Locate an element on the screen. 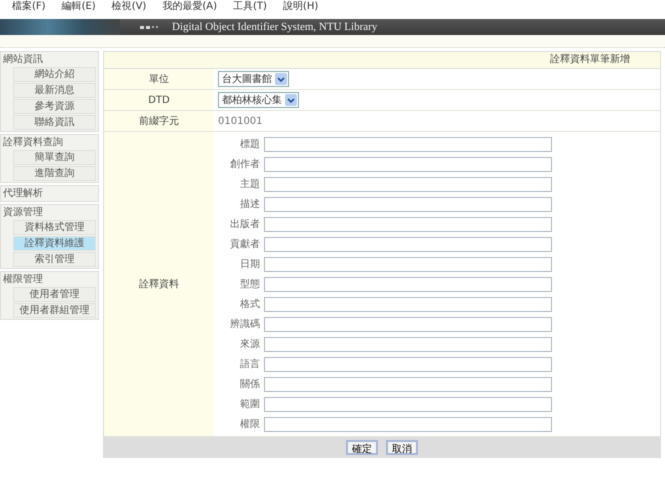  field-label: 關係 is located at coordinates (250, 384).